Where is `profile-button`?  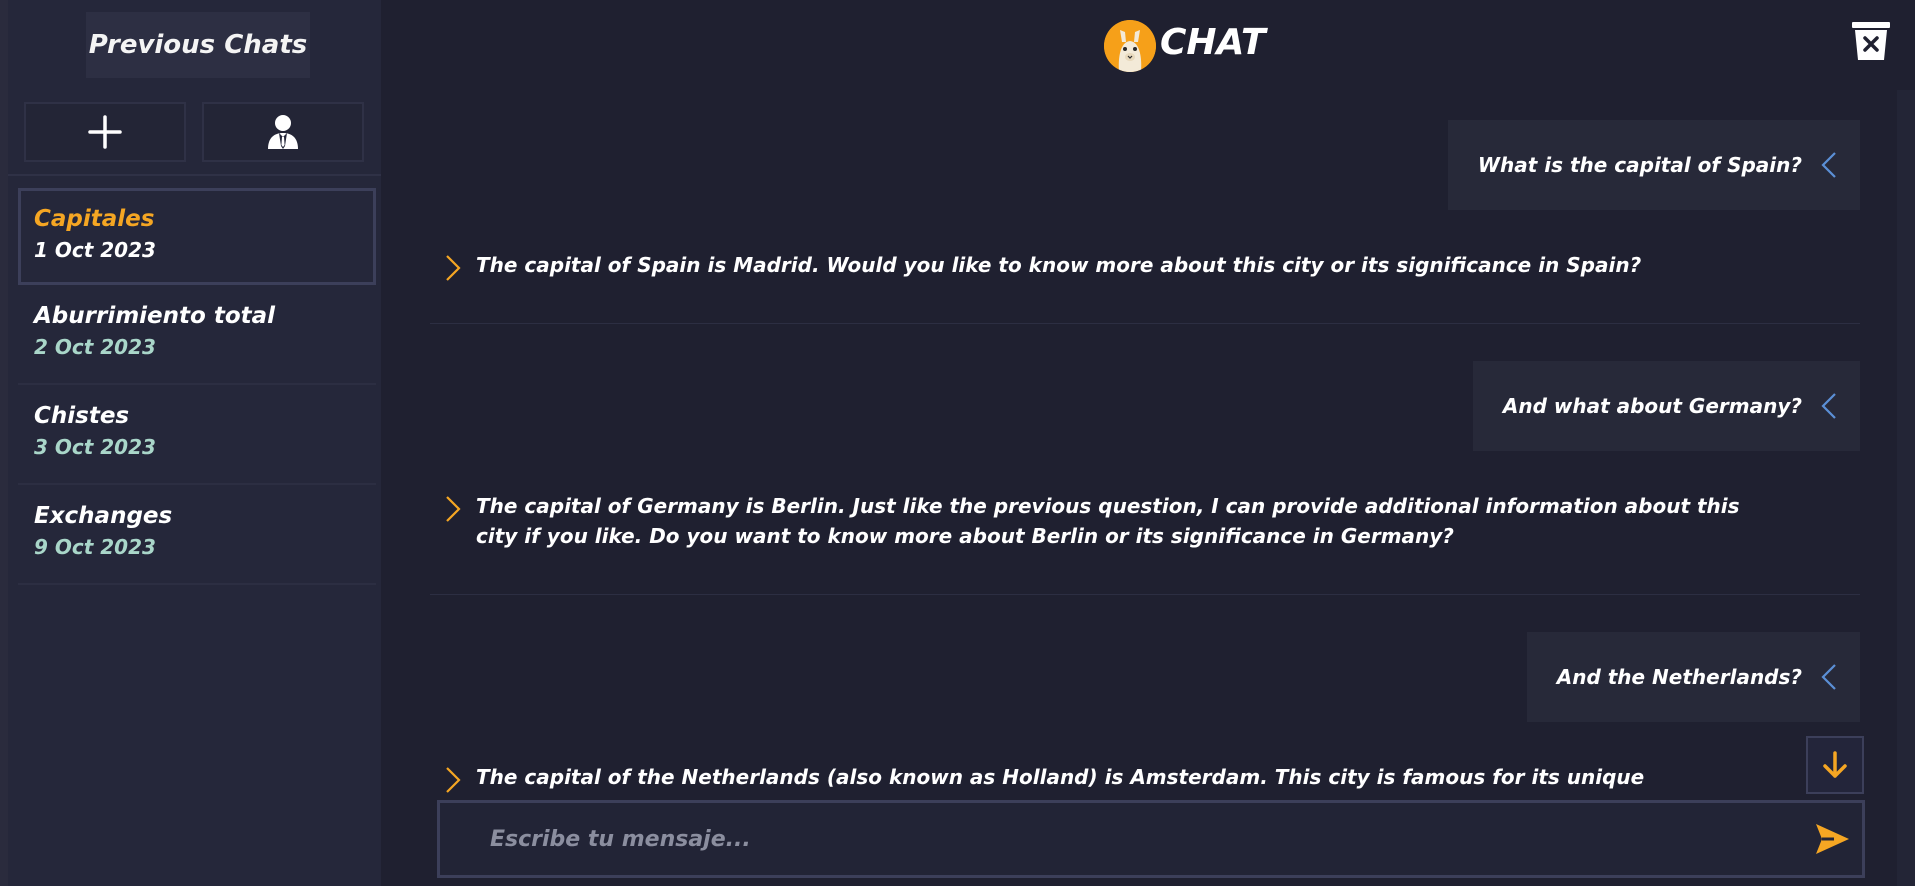
profile-button is located at coordinates (283, 132).